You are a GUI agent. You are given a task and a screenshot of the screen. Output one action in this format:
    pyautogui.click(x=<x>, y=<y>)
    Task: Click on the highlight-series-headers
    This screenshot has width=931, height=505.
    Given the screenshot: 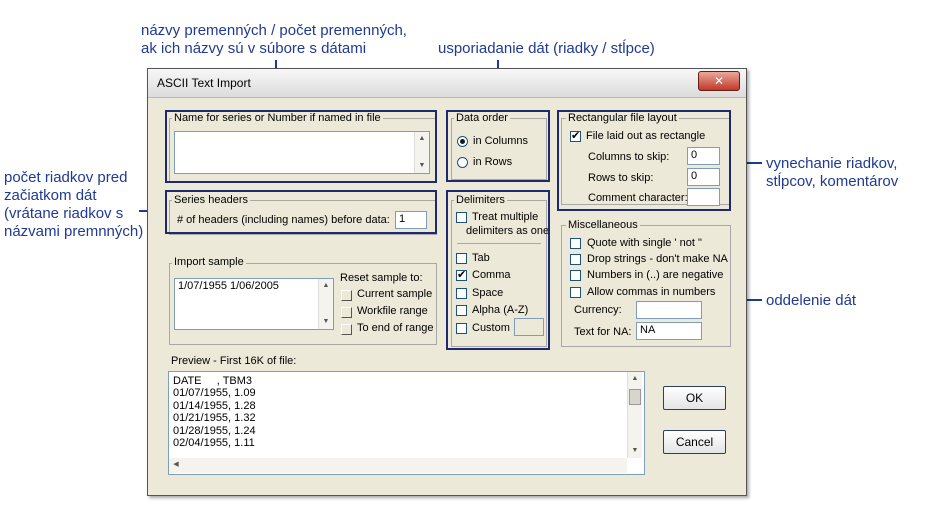 What is the action you would take?
    pyautogui.click(x=301, y=212)
    